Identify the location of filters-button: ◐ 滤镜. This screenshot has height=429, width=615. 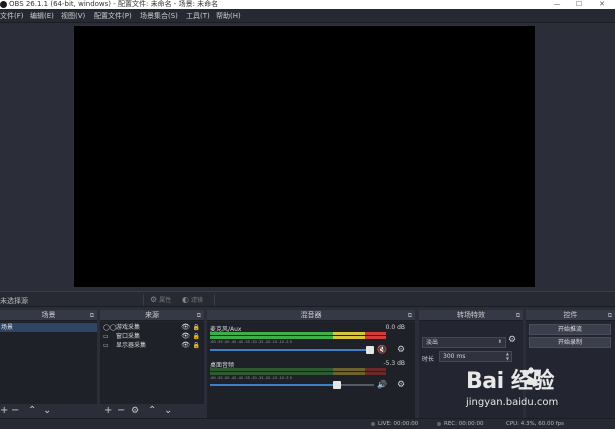
(192, 299).